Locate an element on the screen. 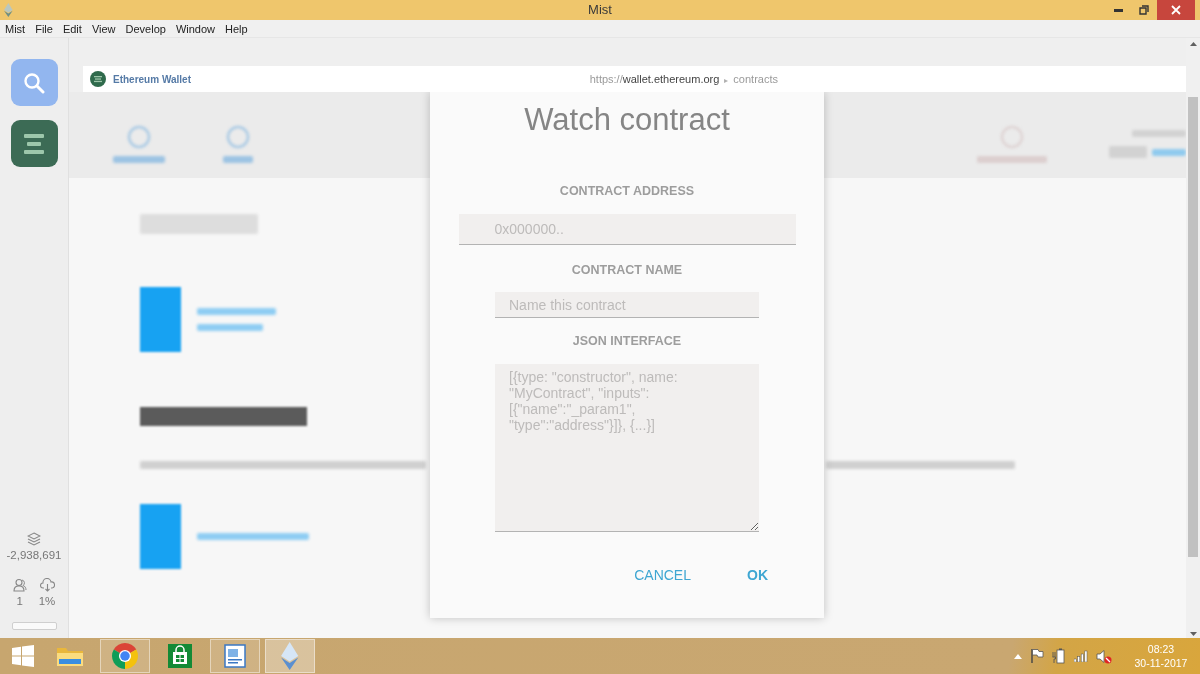 This screenshot has width=1200, height=674. field-label: JSON INTERFACE is located at coordinates (627, 341).